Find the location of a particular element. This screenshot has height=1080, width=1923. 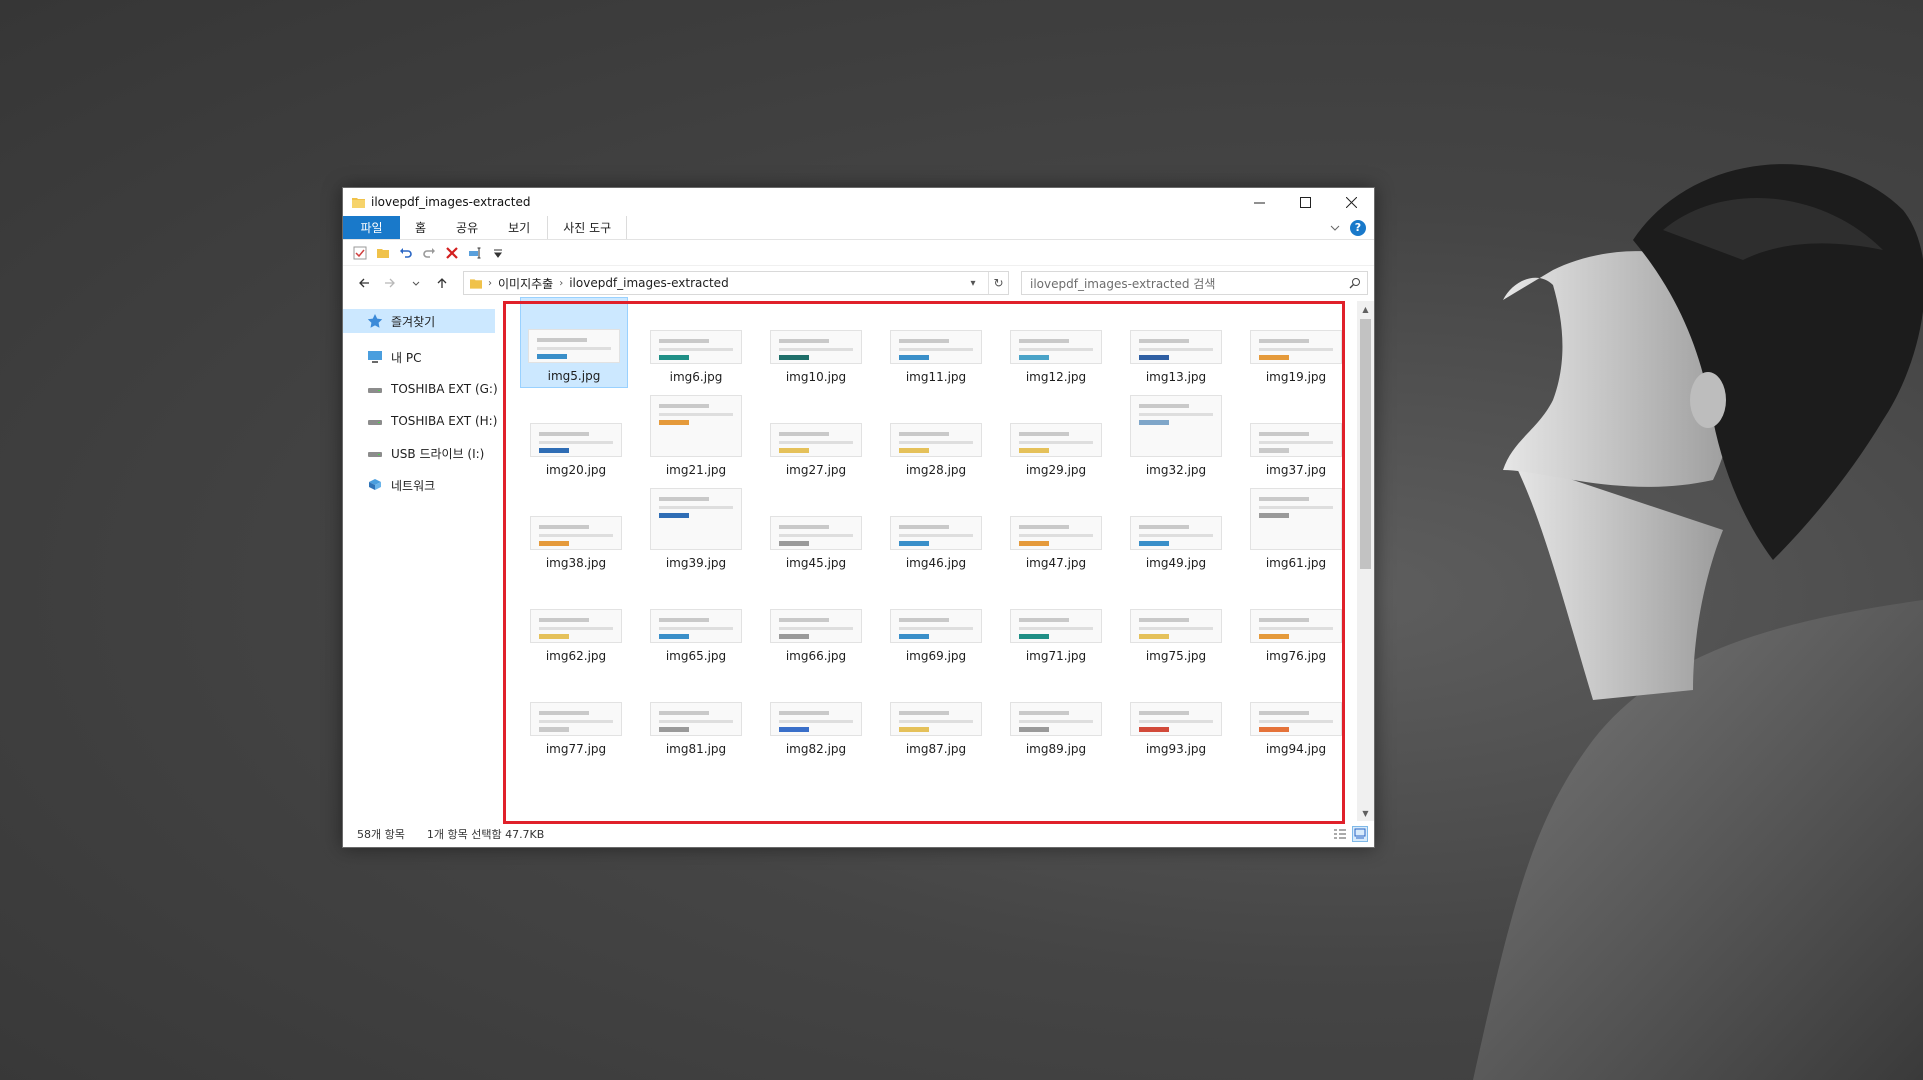

file-name: img28.jpg is located at coordinates (936, 470).